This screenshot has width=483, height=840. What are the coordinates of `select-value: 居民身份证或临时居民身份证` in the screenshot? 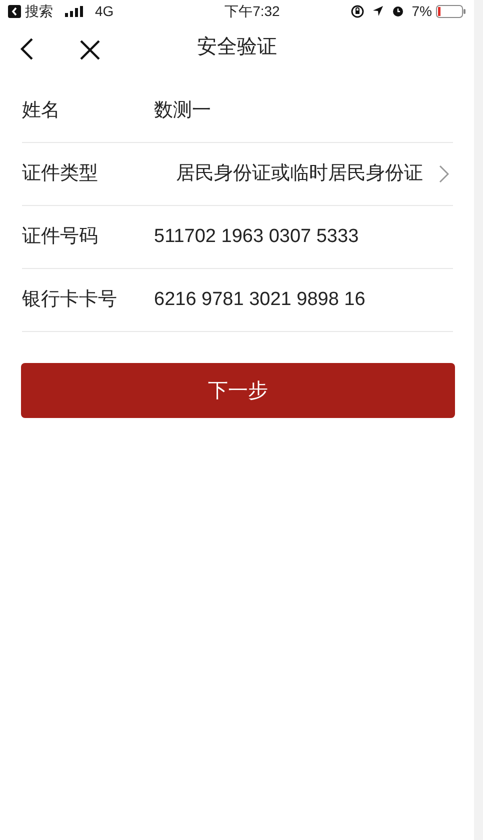 It's located at (288, 174).